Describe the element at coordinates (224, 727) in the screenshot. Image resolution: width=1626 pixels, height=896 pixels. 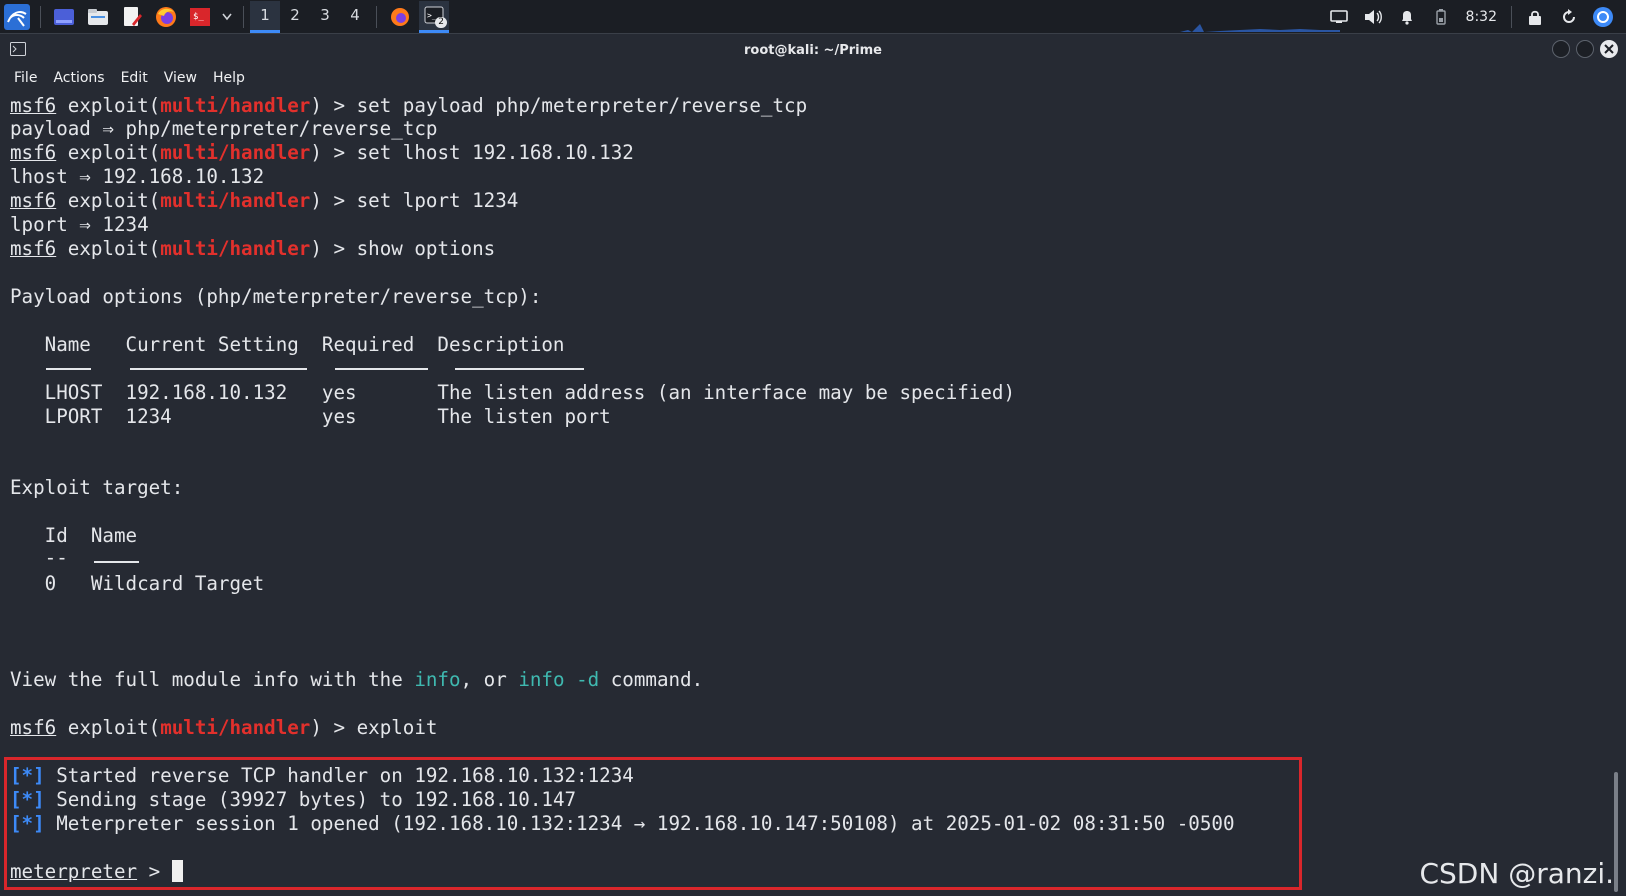
I see `terminal-line: msf6 exploit(multi/handler) > exploit` at that location.